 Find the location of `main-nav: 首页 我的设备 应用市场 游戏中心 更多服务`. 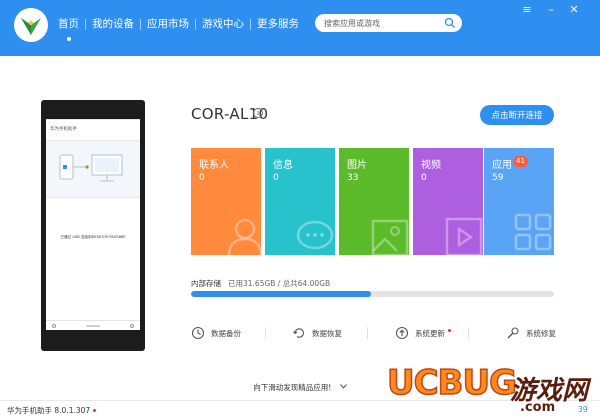

main-nav: 首页 我的设备 应用市场 游戏中心 更多服务 is located at coordinates (178, 28).